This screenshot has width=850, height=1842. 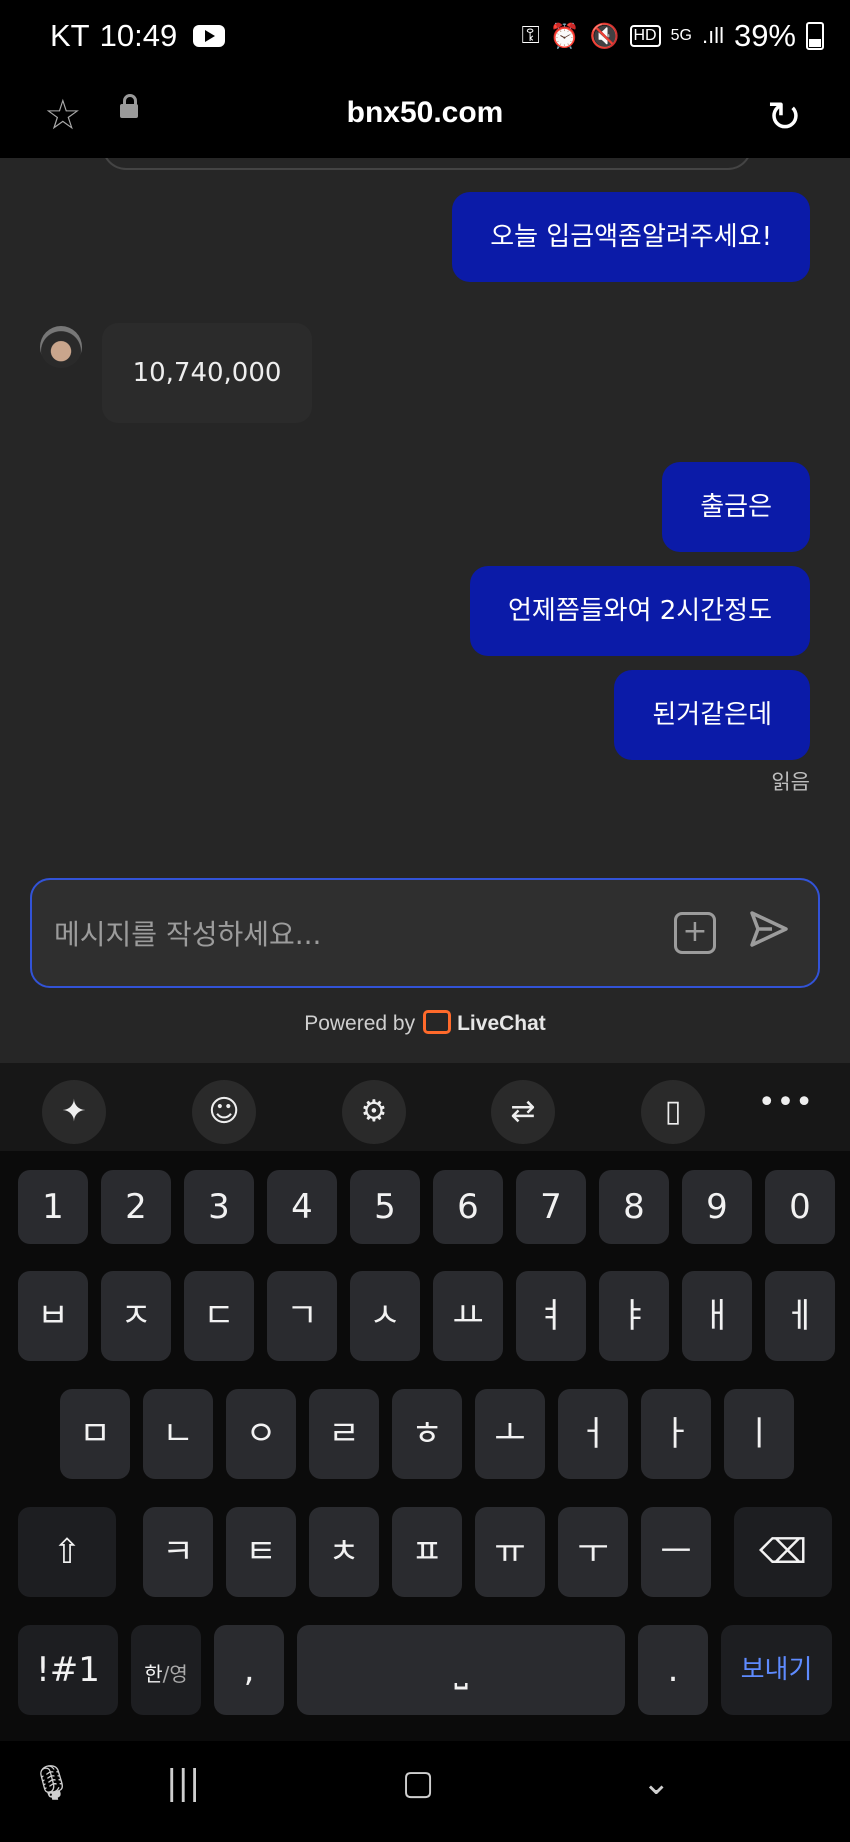 I want to click on add-attachment-icon: +, so click(x=695, y=933).